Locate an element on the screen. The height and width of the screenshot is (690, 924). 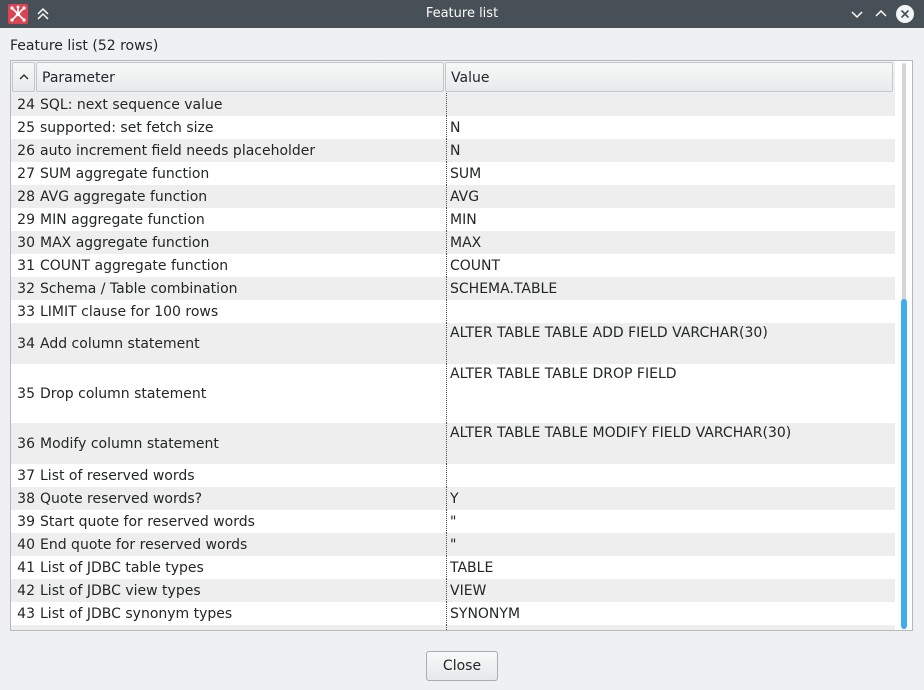
row-number: 30 is located at coordinates (26, 242).